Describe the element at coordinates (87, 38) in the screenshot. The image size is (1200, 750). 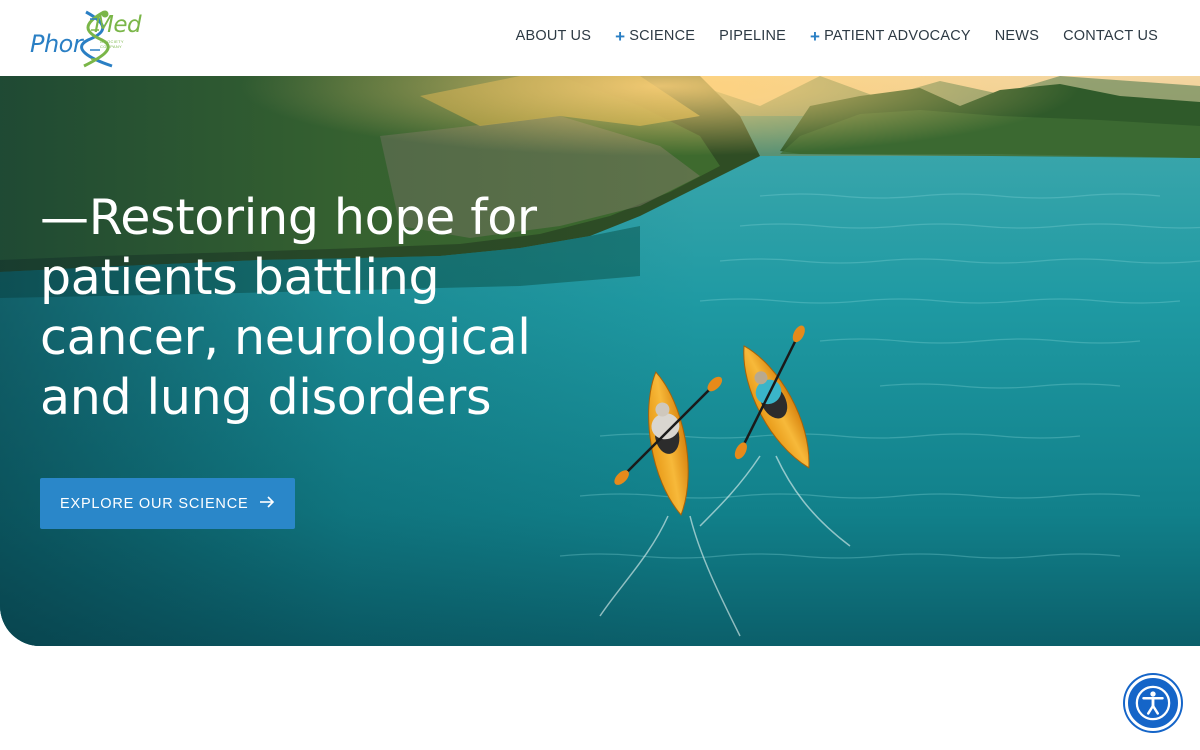
I see `site-logo: Phor Med A SOCIETY COMPANY` at that location.